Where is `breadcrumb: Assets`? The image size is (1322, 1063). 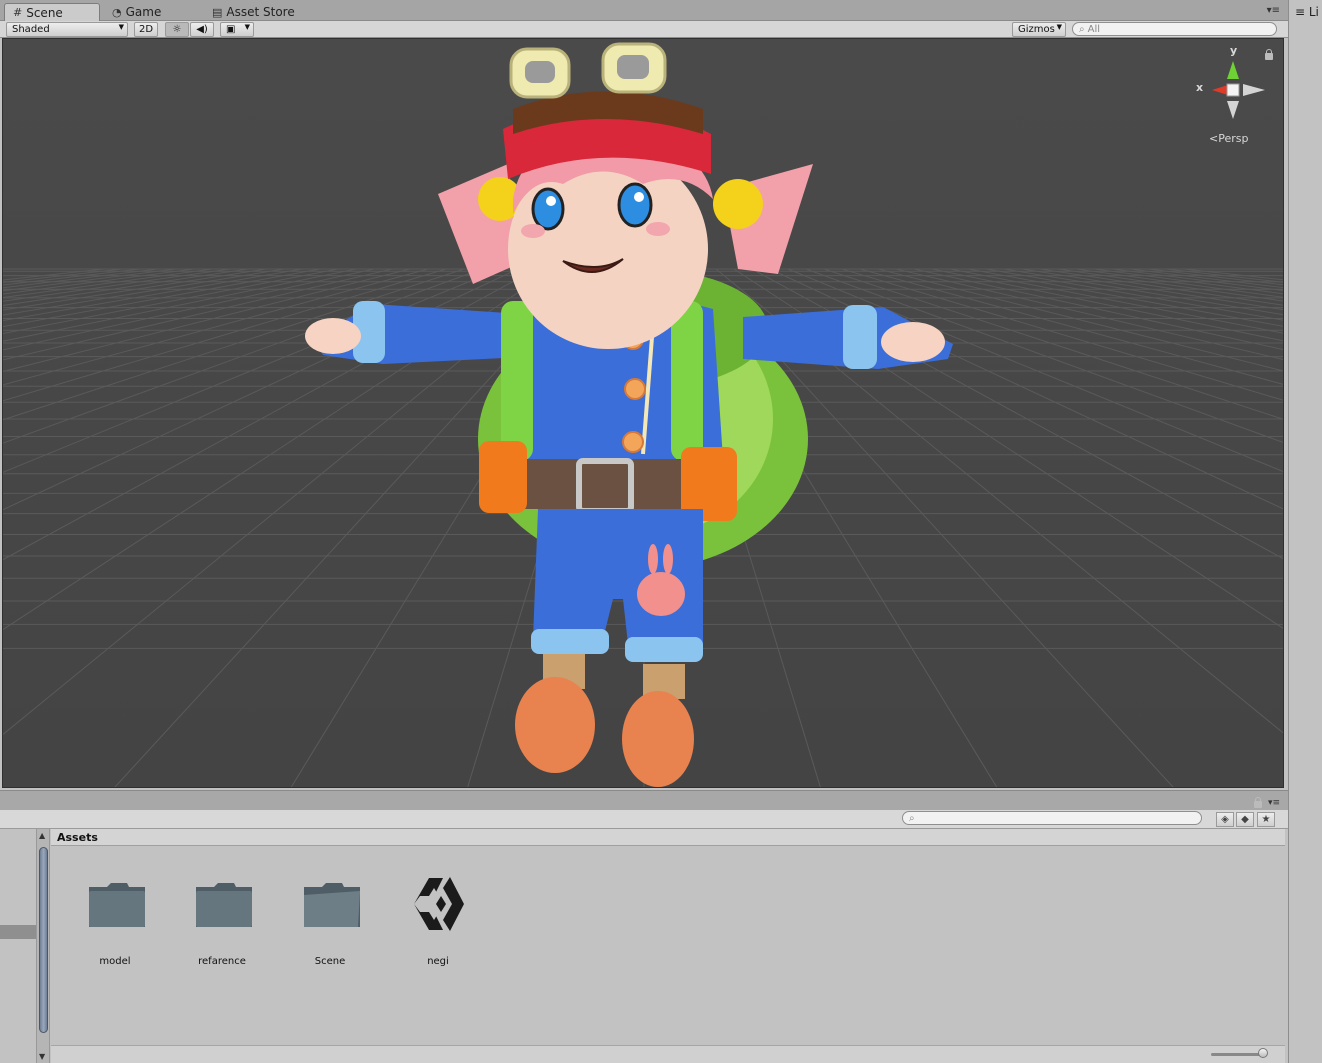
breadcrumb: Assets is located at coordinates (668, 837).